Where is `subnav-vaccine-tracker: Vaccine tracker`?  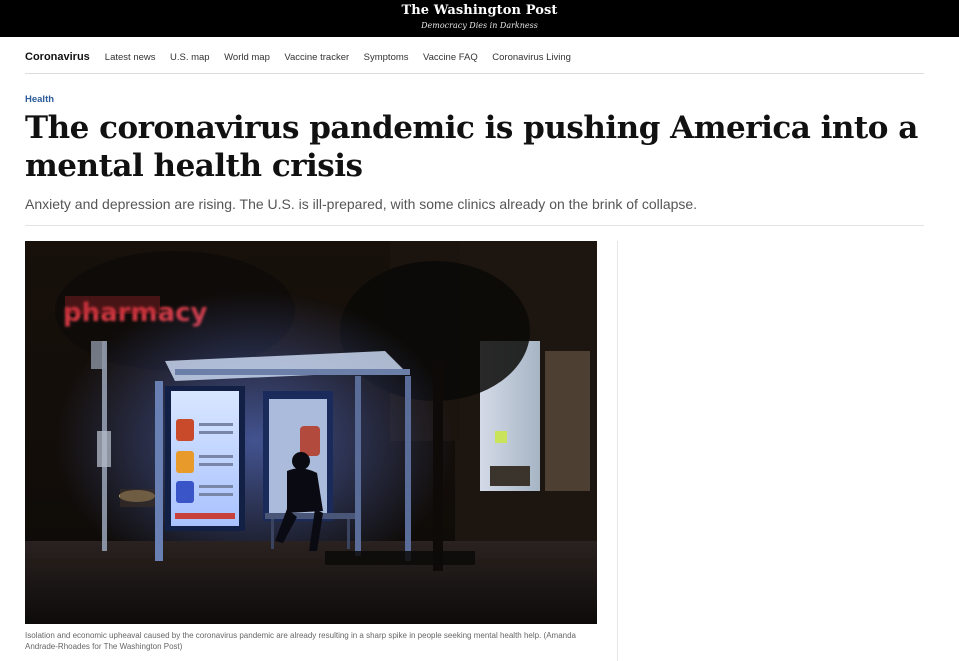 subnav-vaccine-tracker: Vaccine tracker is located at coordinates (316, 57).